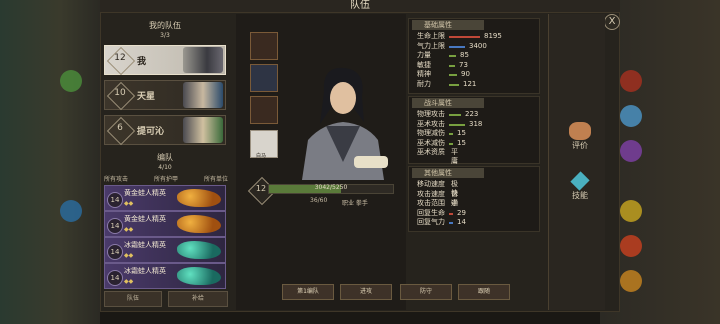 This screenshot has width=720, height=324. I want to click on stat-value: 73, so click(463, 64).